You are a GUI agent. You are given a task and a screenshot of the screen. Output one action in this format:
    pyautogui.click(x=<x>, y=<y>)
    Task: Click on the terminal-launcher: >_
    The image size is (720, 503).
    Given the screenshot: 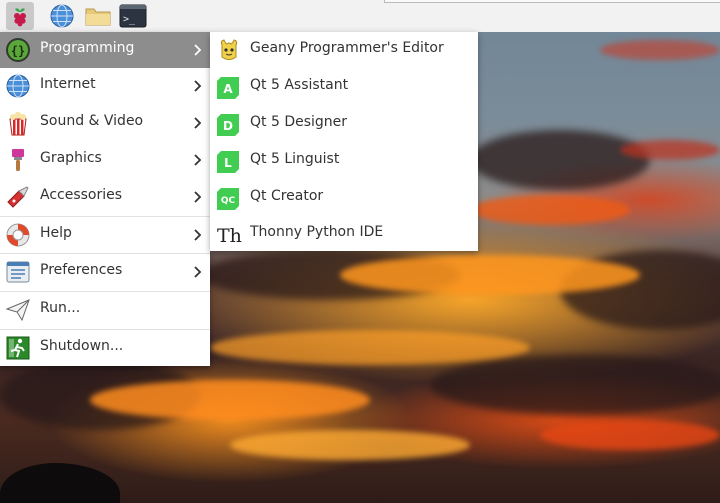 What is the action you would take?
    pyautogui.click(x=133, y=16)
    